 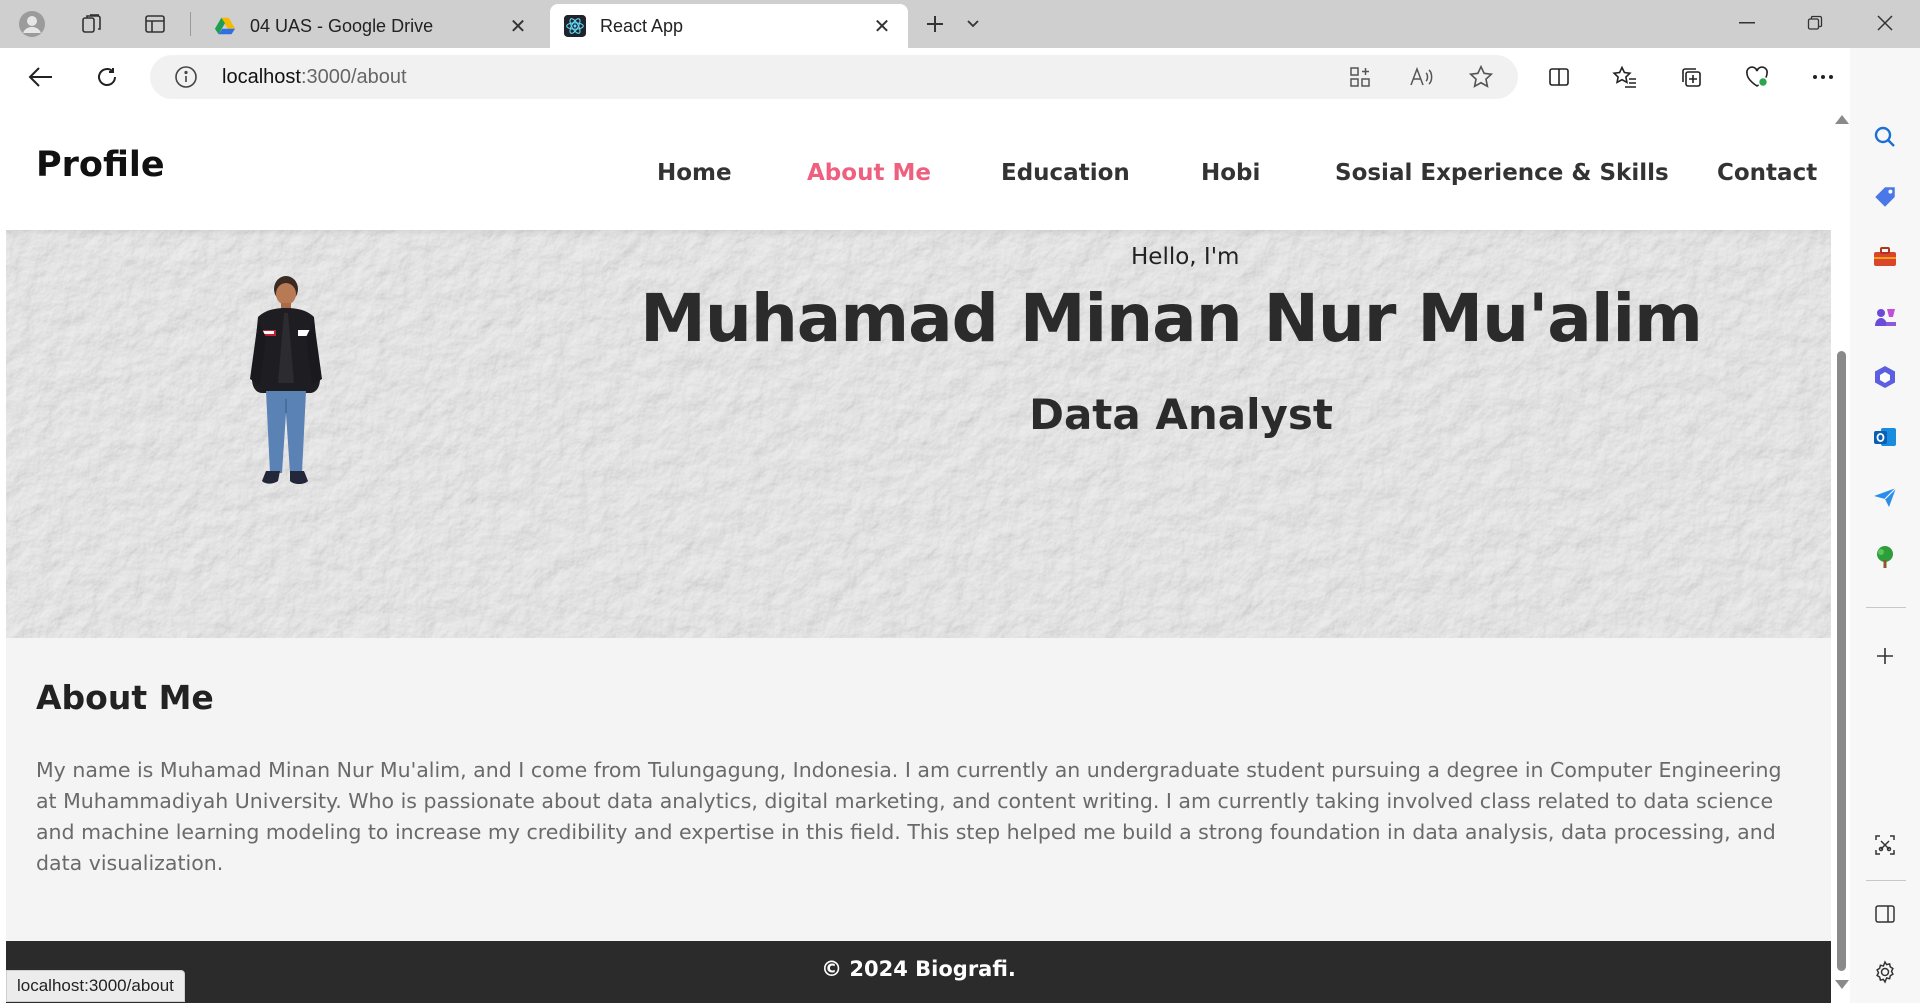 I want to click on more-menu-icon, so click(x=1823, y=77).